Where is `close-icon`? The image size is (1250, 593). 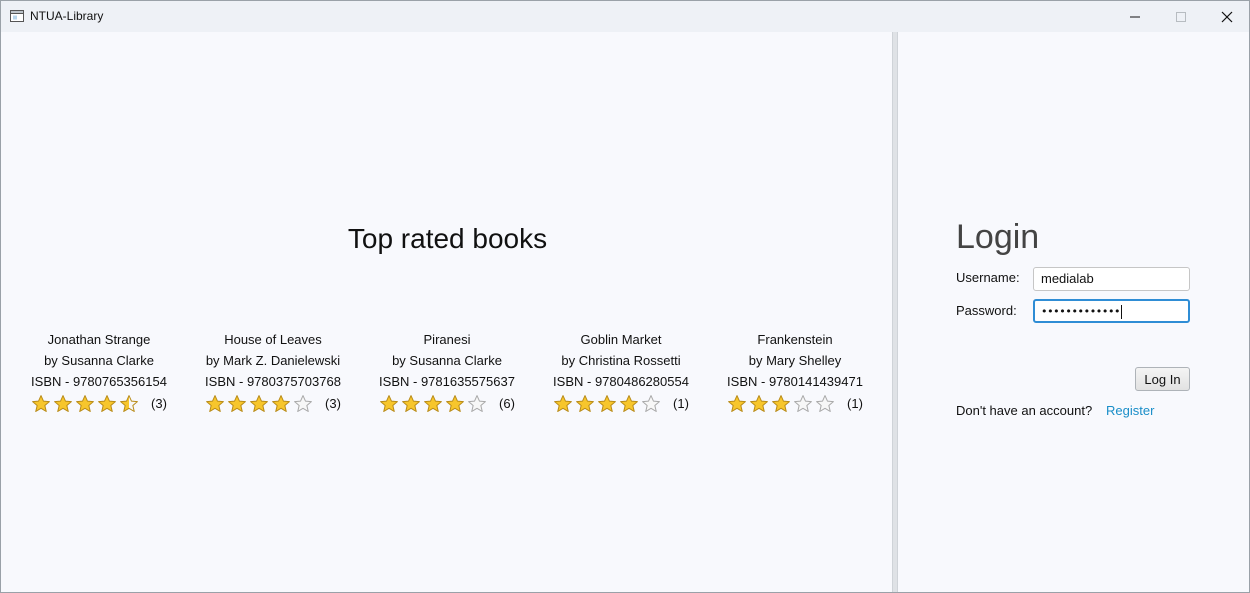 close-icon is located at coordinates (1227, 16).